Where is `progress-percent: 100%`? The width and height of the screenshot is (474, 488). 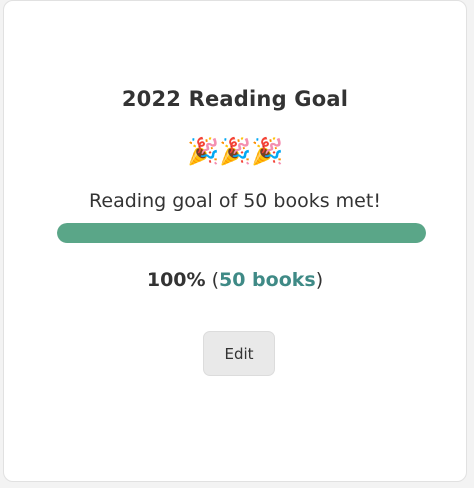
progress-percent: 100% is located at coordinates (176, 280).